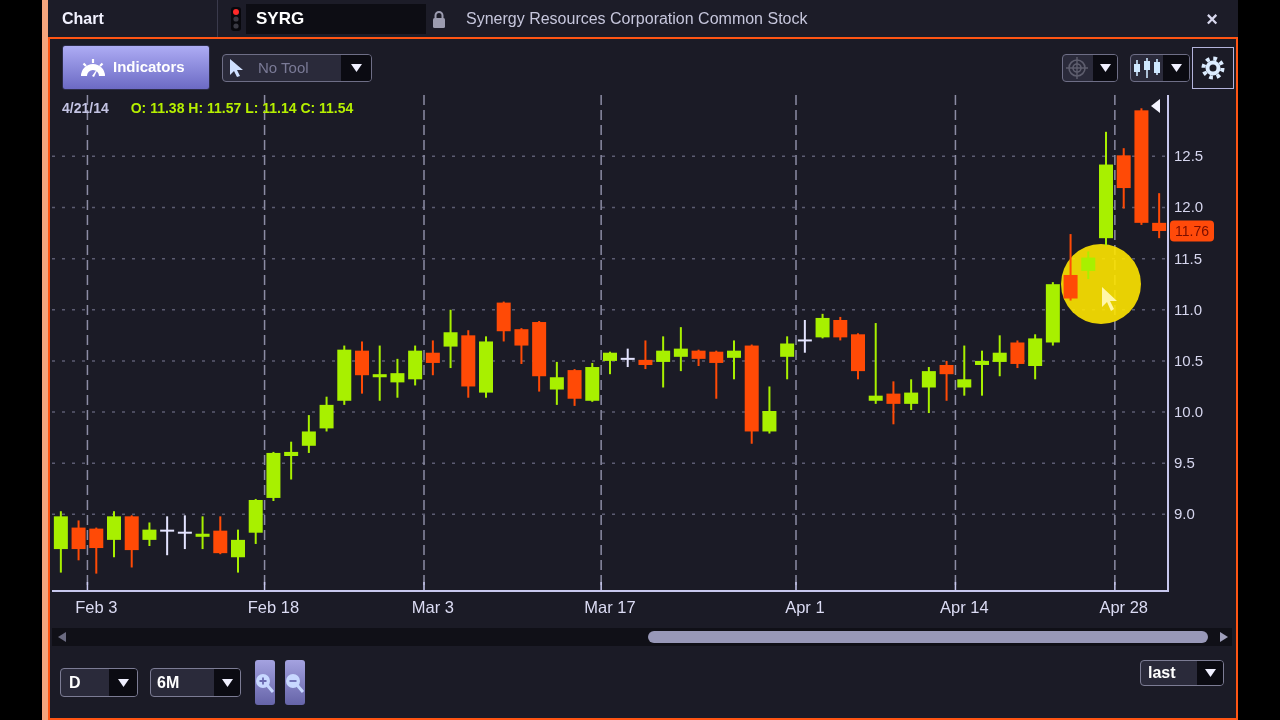  What do you see at coordinates (1188, 309) in the screenshot?
I see `price-label: 11.0` at bounding box center [1188, 309].